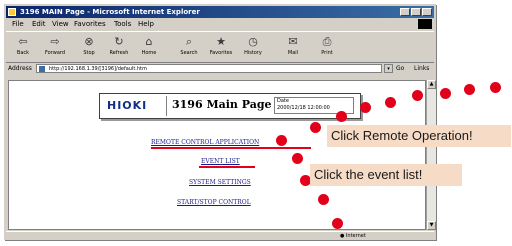 This screenshot has width=512, height=246. I want to click on hioki-logo: HIOKI, so click(127, 105).